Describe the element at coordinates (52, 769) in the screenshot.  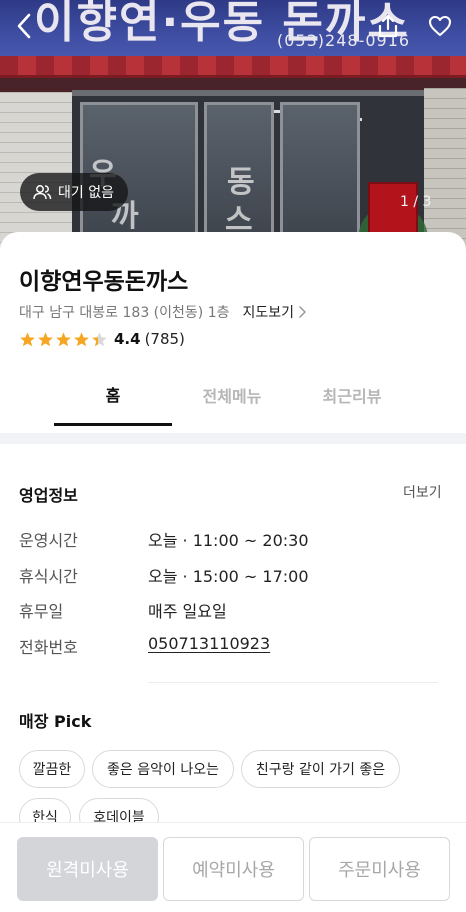
I see `tag-chip: 깔끔한` at that location.